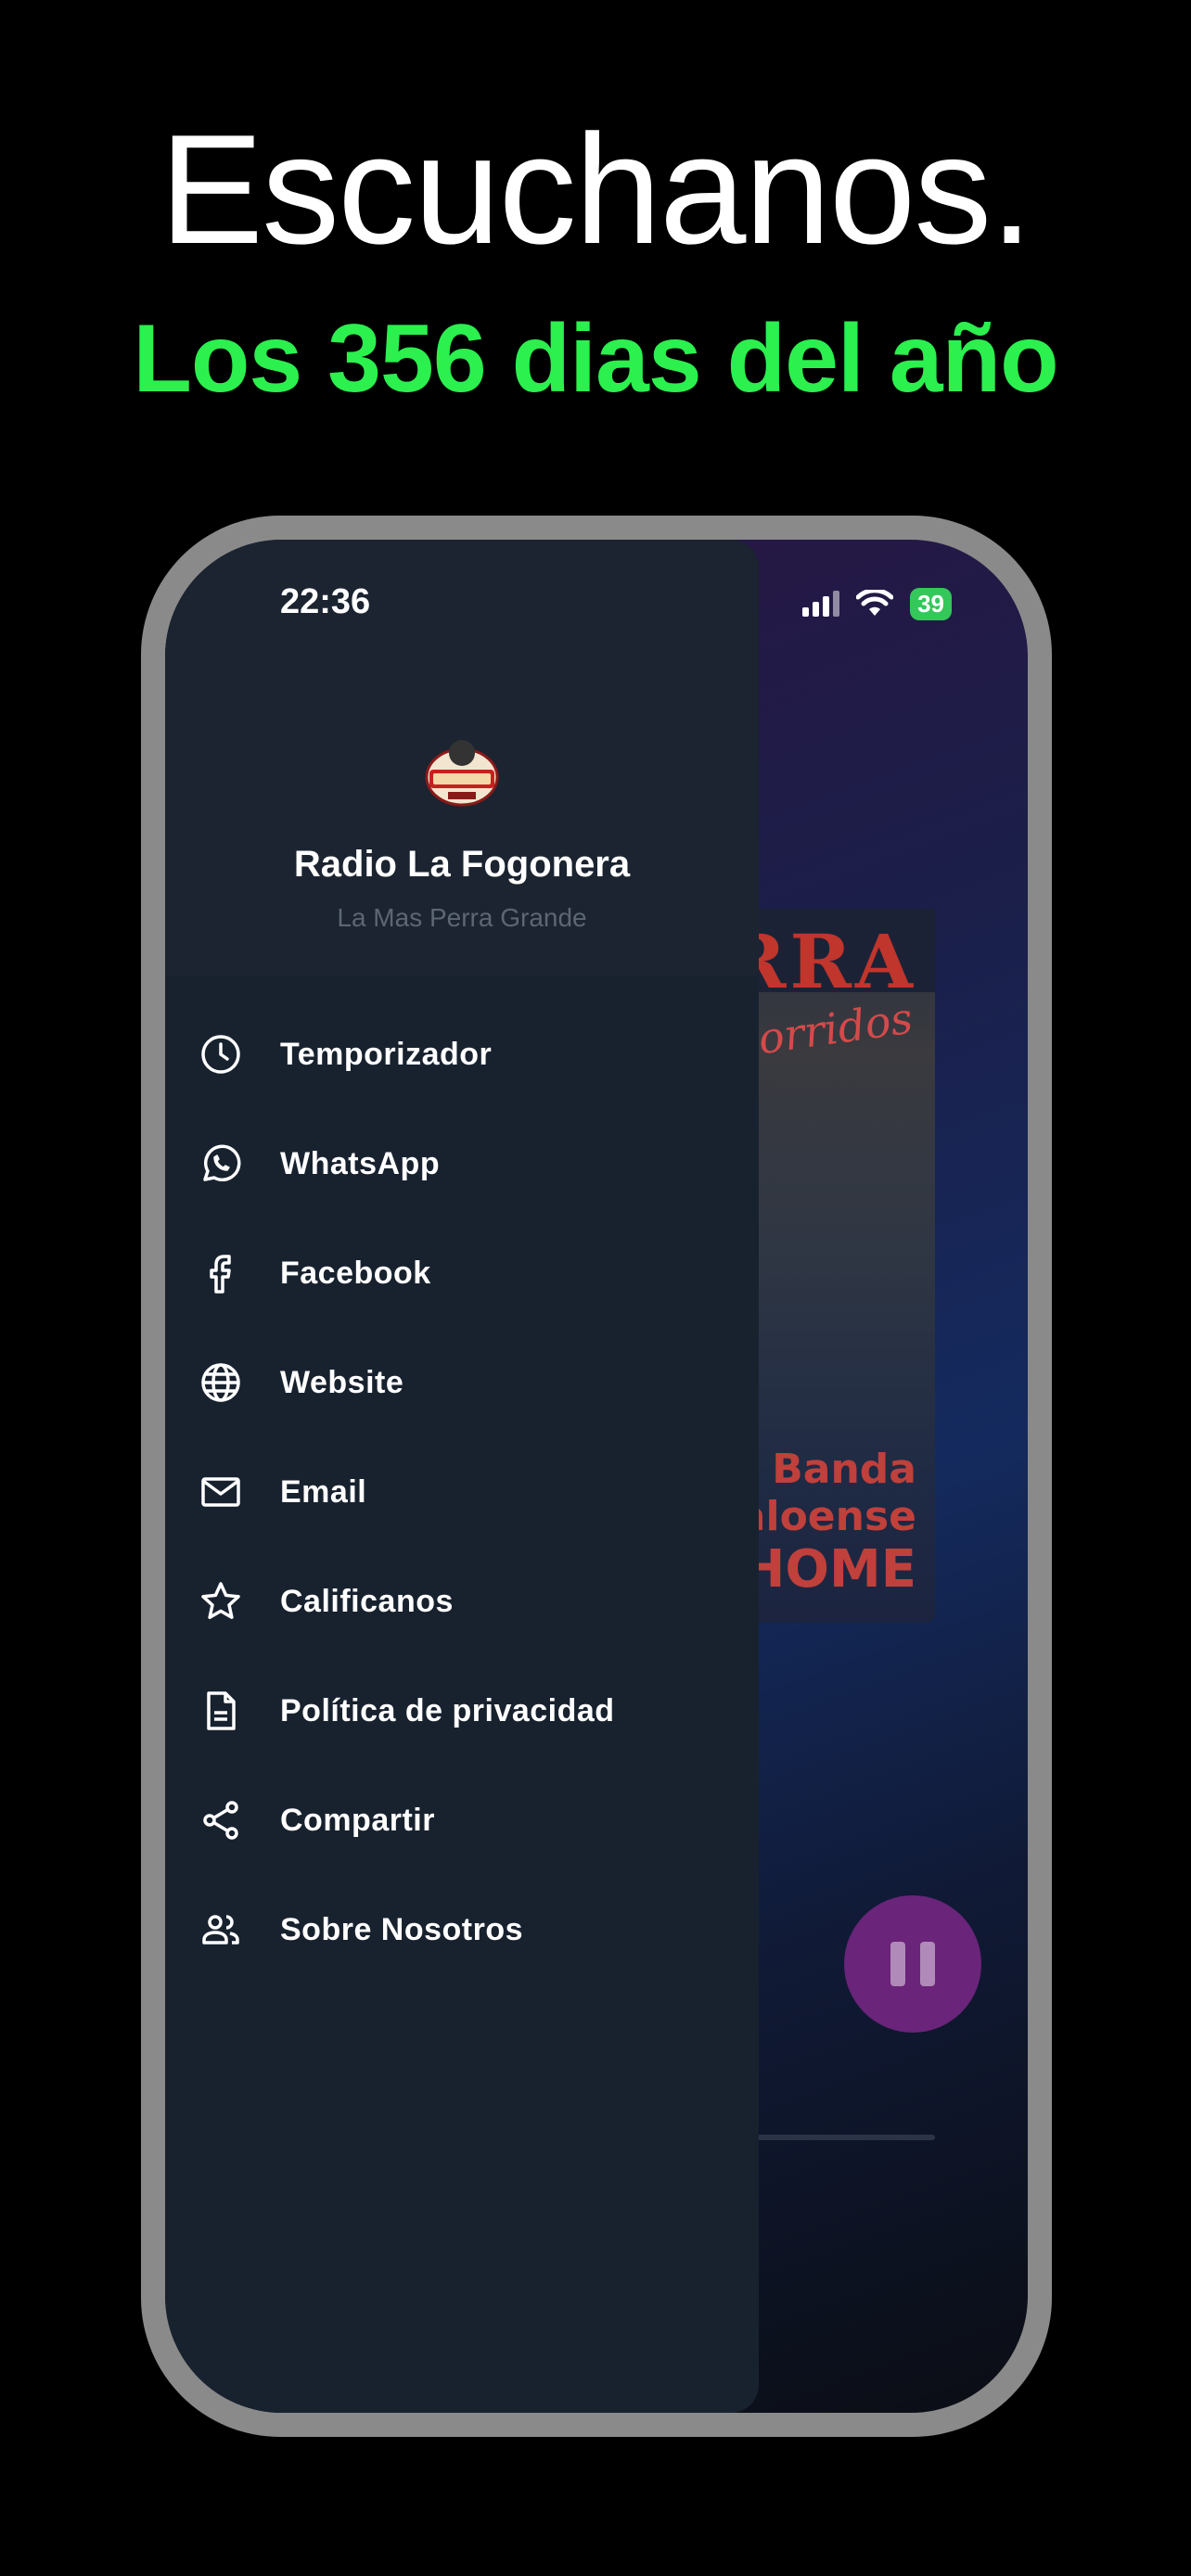 This screenshot has width=1191, height=2576. I want to click on menu-label: Sobre Nosotros, so click(402, 1929).